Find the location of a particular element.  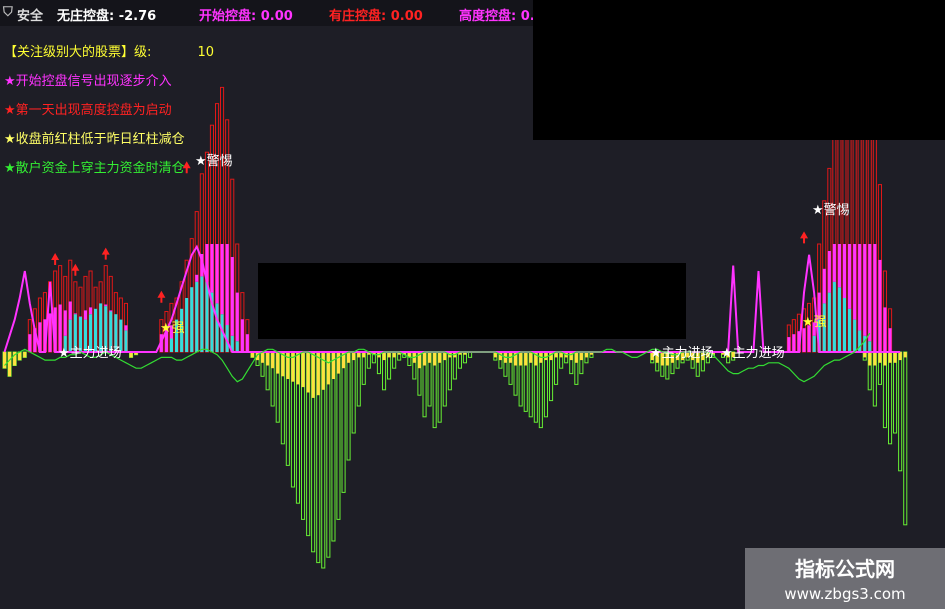

redaction-block-middle is located at coordinates (472, 301).